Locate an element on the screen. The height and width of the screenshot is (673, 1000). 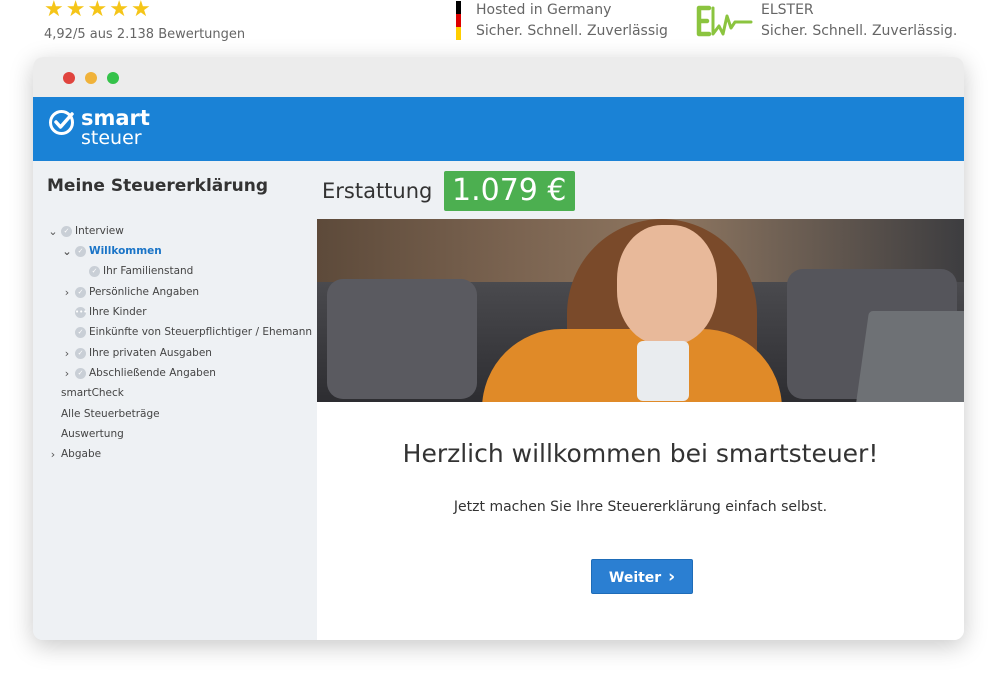
person-face-shape is located at coordinates (667, 285).